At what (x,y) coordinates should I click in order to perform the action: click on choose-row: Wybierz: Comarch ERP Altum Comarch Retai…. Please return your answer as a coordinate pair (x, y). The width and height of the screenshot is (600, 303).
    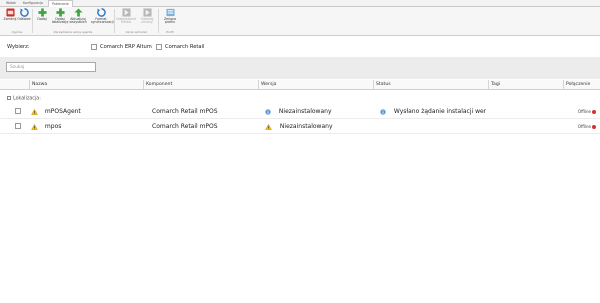
    Looking at the image, I should click on (300, 48).